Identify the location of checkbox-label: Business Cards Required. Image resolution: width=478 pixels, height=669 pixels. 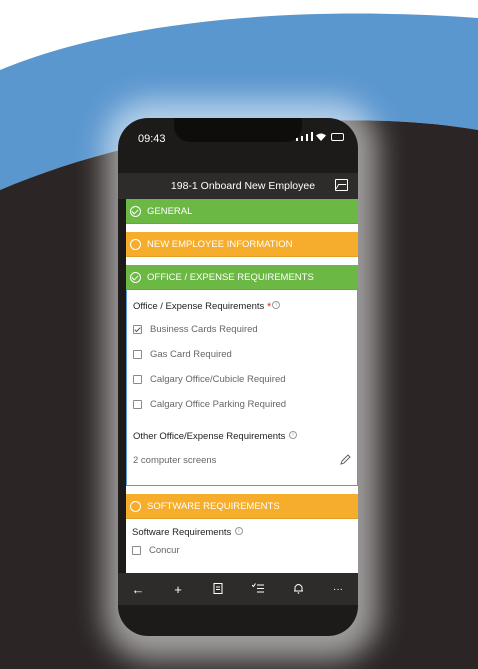
(204, 329).